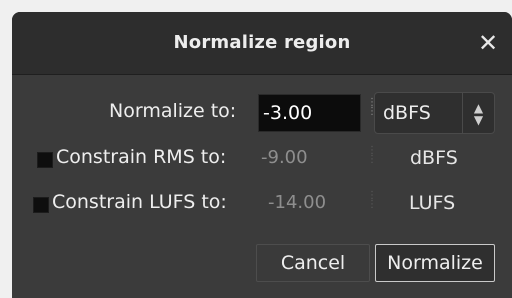  I want to click on constrain-lufs-input: -14.00, so click(297, 202).